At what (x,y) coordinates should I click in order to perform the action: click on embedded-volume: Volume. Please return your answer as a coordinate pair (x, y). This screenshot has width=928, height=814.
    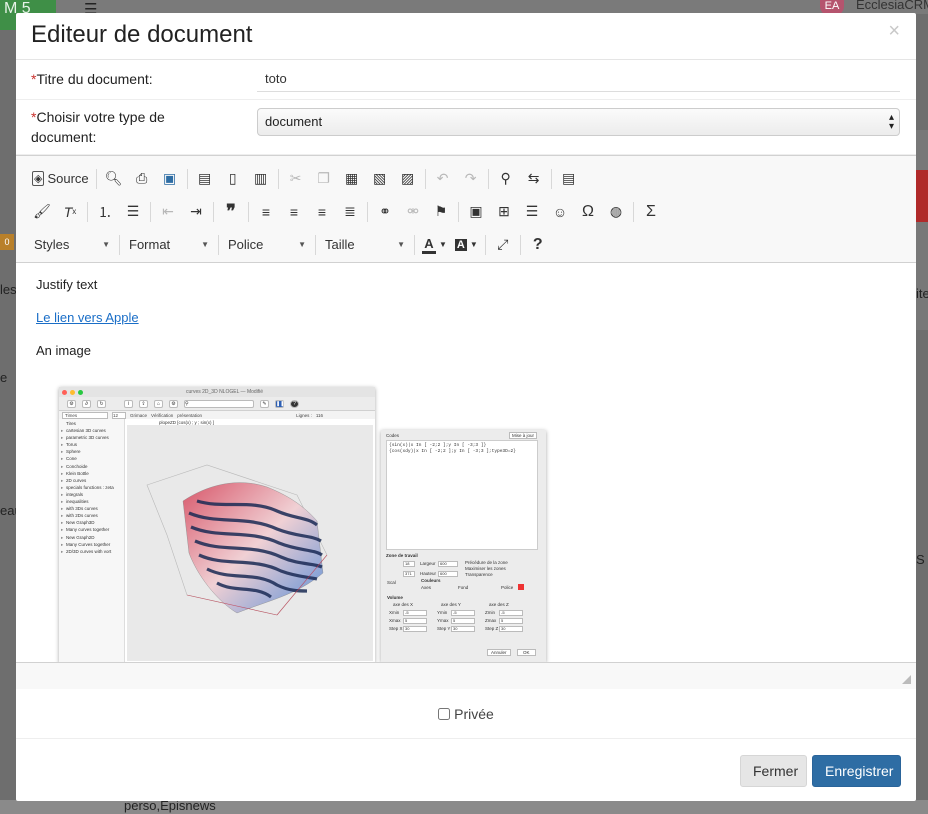
    Looking at the image, I should click on (395, 597).